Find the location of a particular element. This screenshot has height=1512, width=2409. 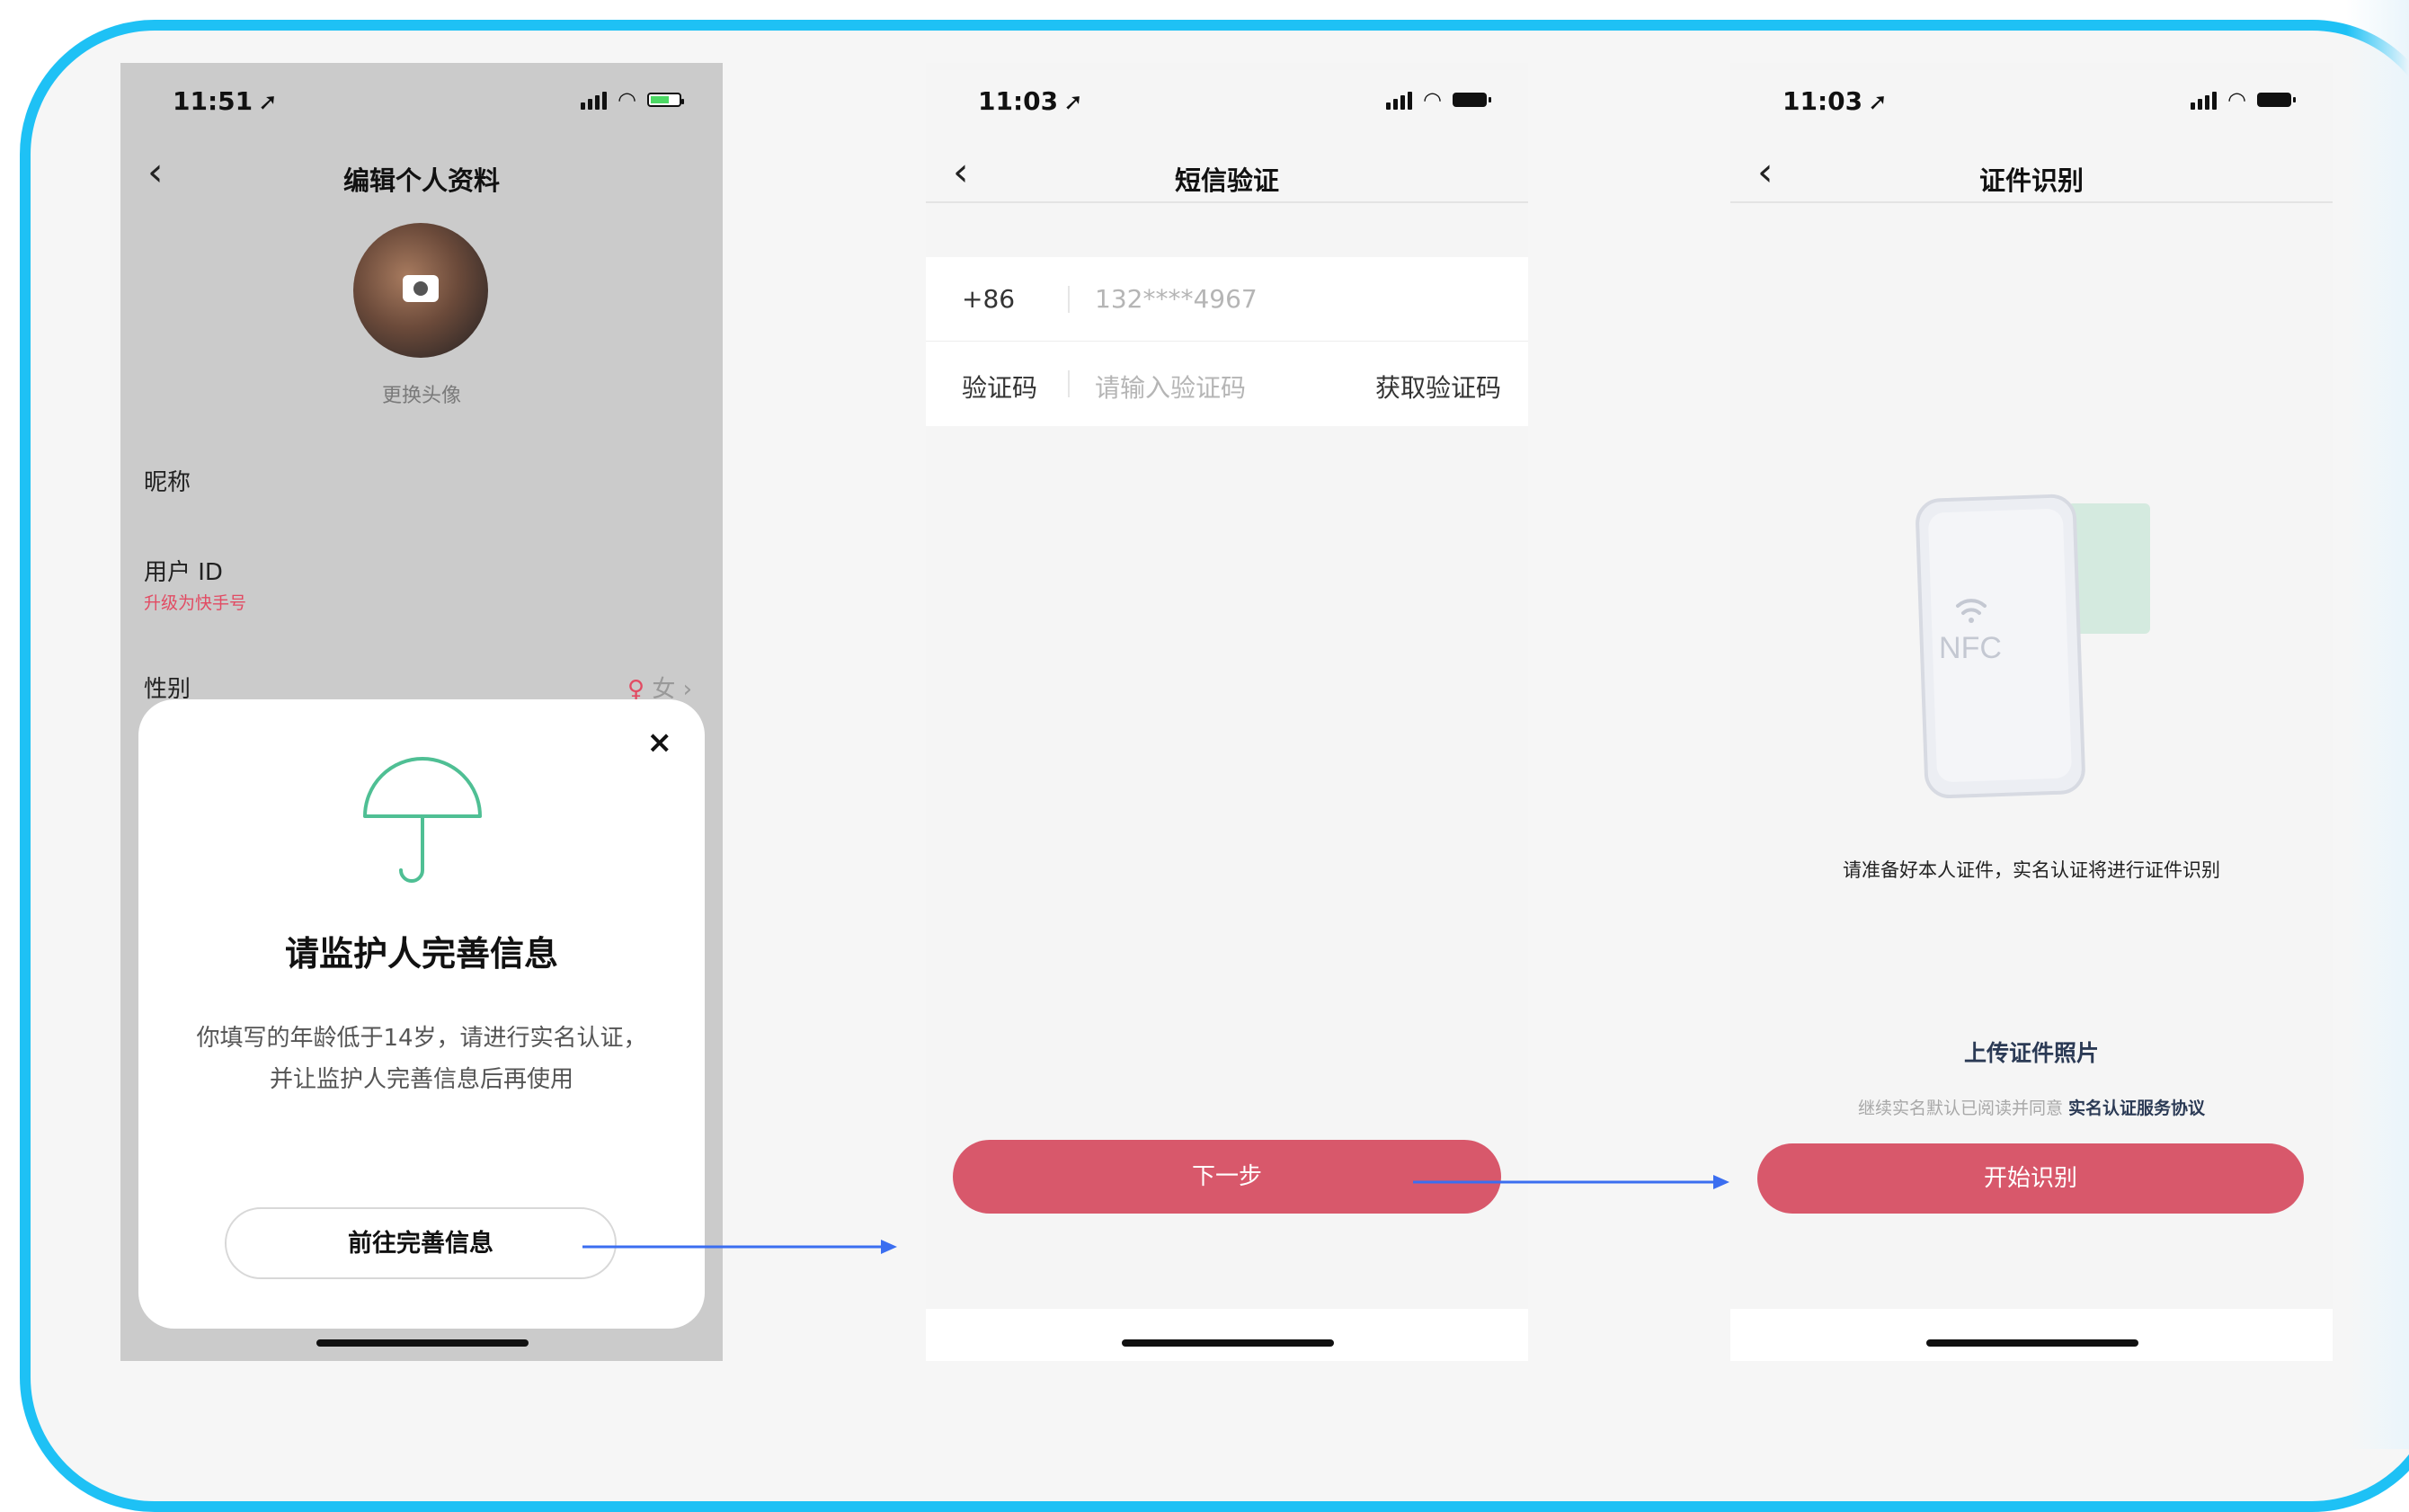

battery-charging-icon is located at coordinates (665, 100).